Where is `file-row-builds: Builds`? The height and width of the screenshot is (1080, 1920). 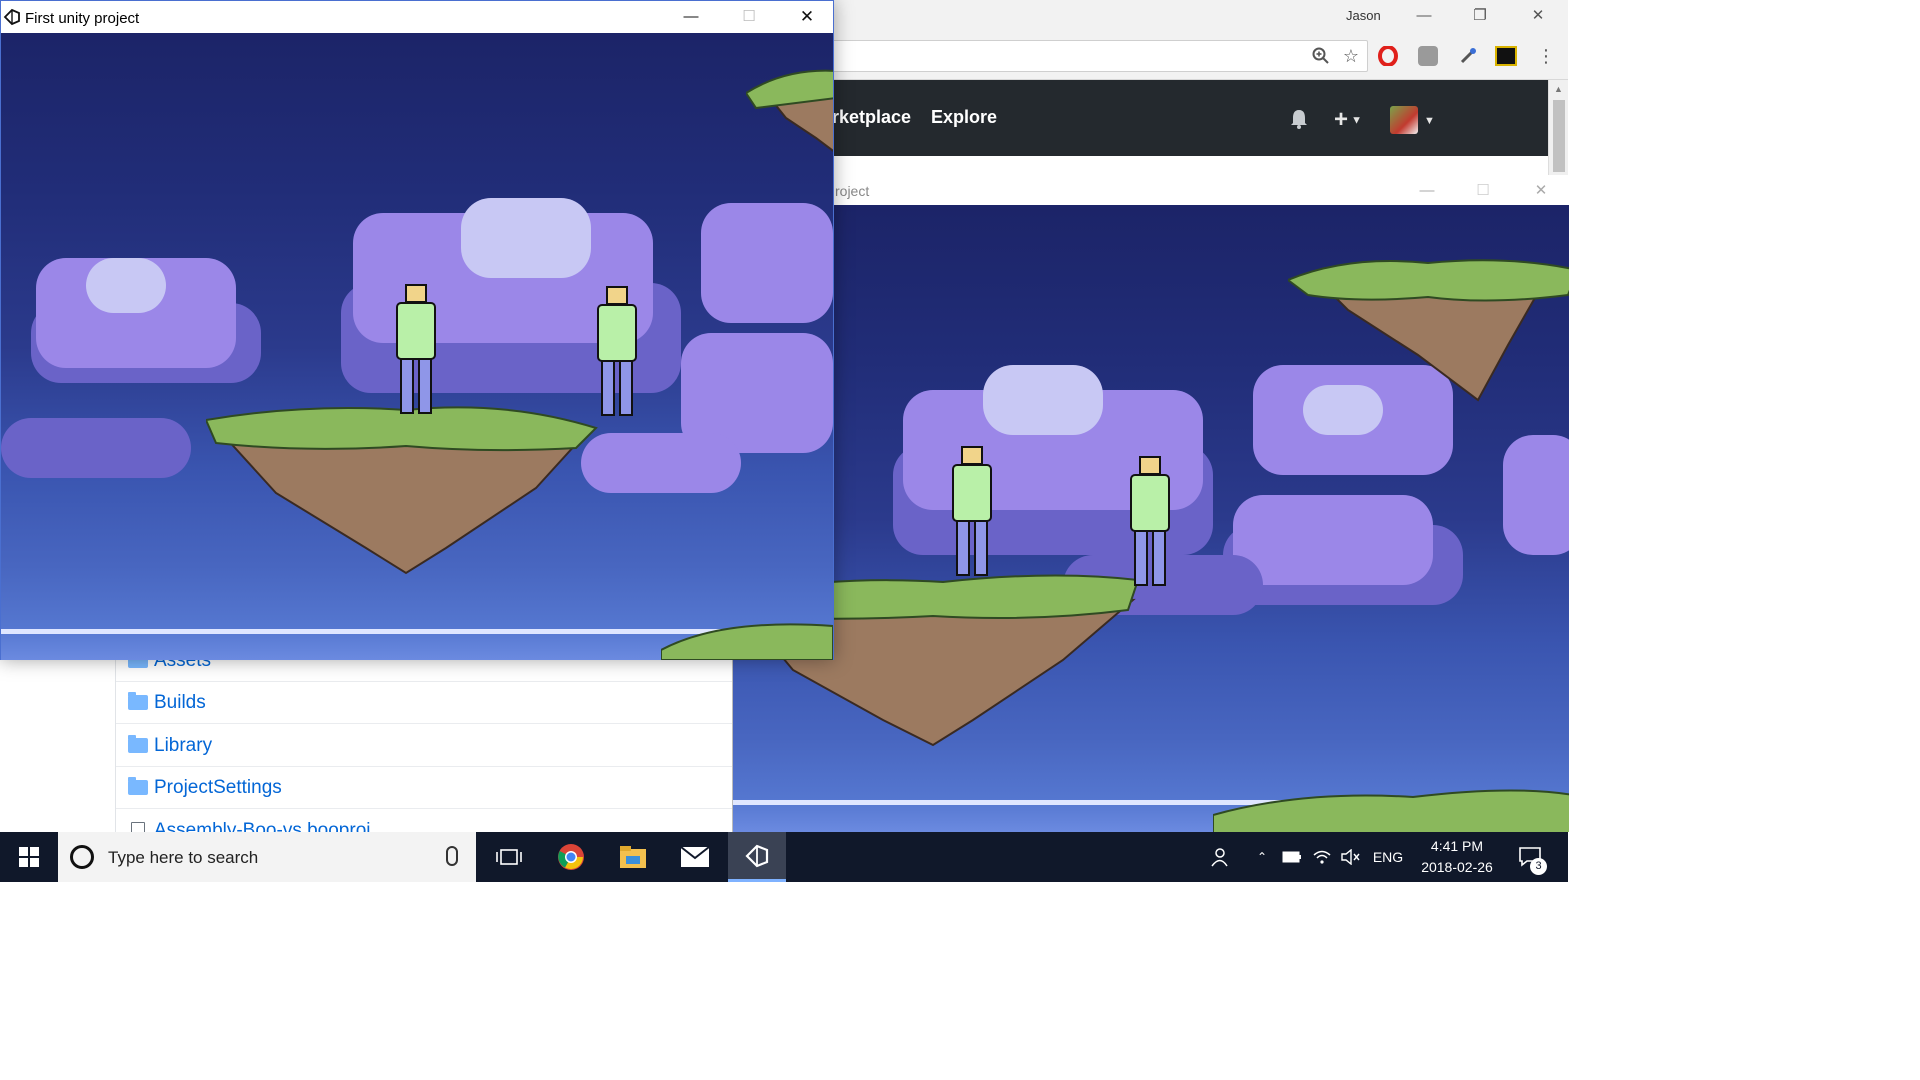 file-row-builds: Builds is located at coordinates (424, 703).